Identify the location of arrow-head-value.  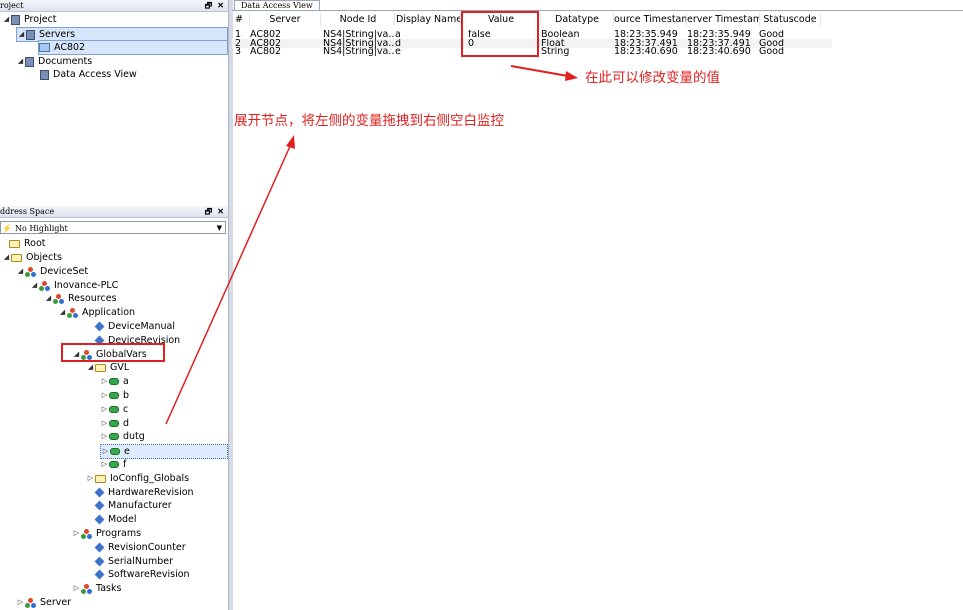
(571, 76).